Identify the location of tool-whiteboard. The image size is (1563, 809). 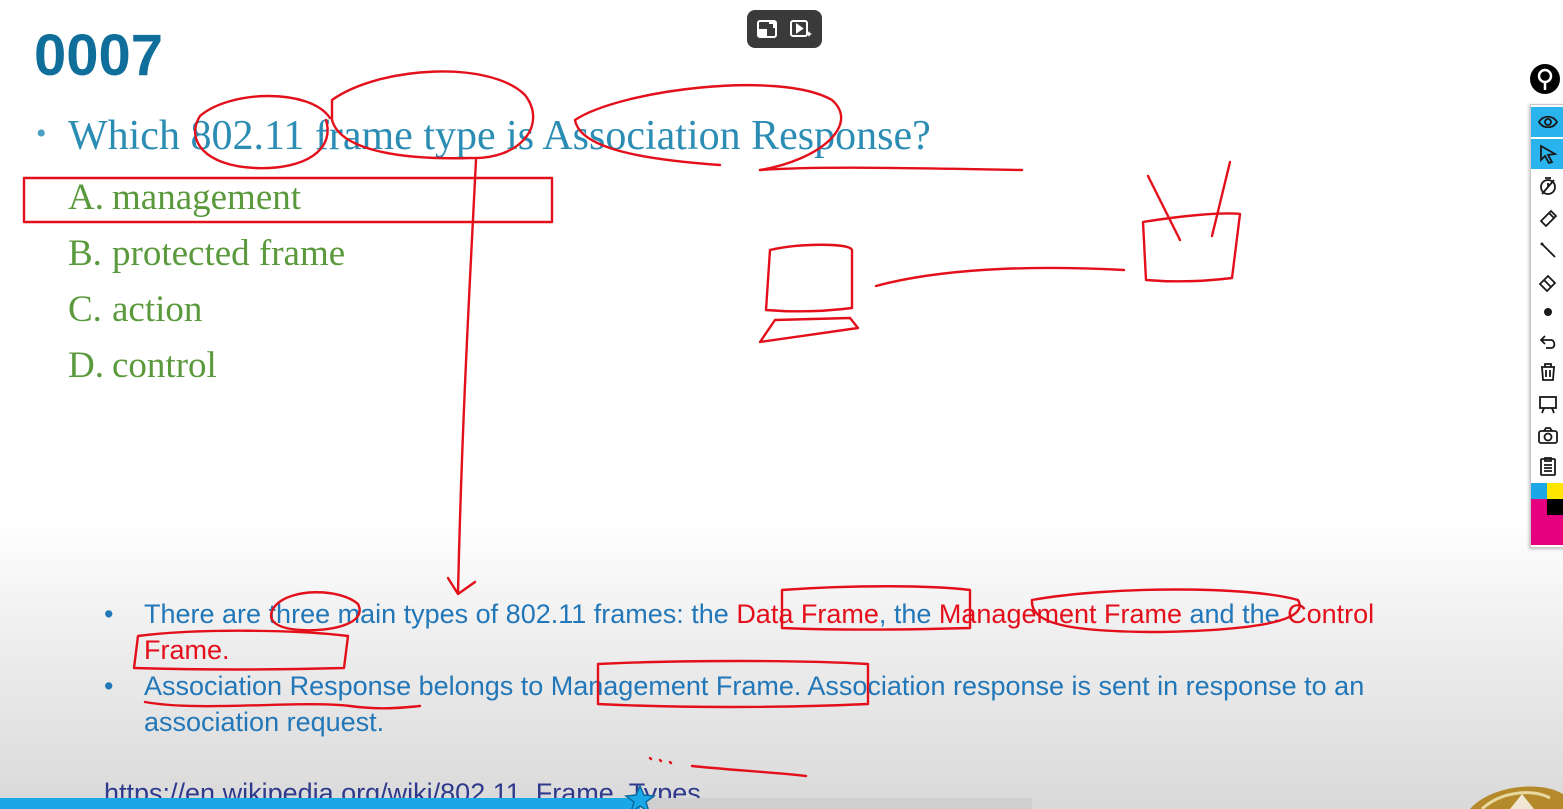
(1547, 404).